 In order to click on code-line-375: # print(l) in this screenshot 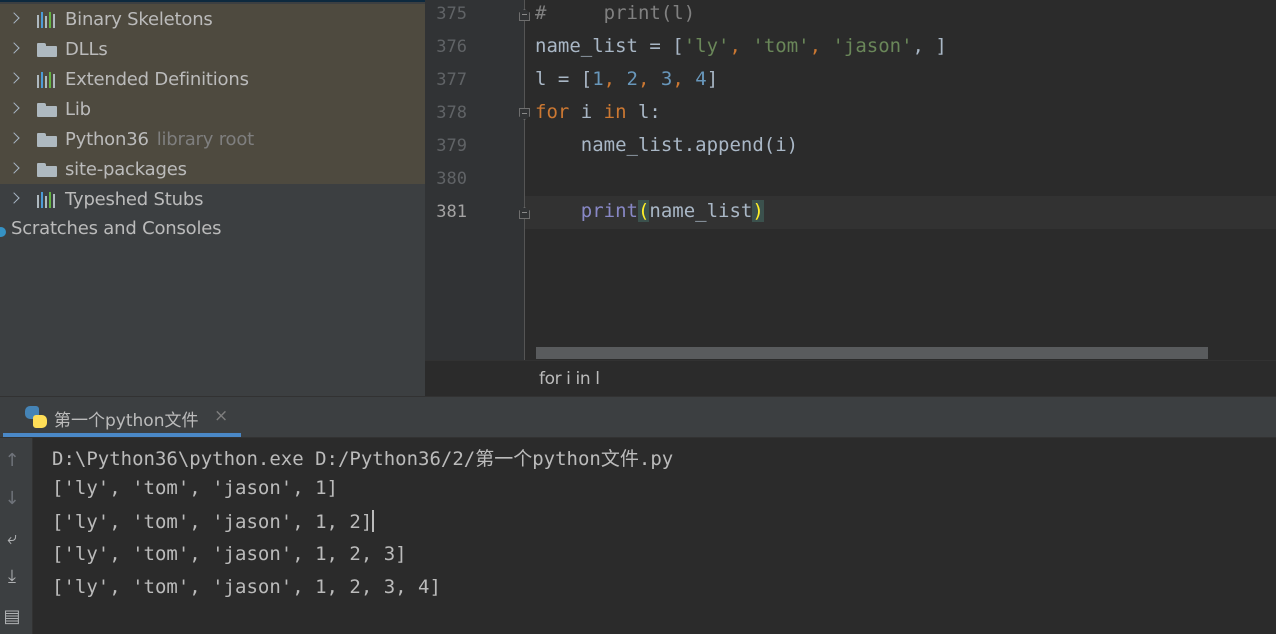, I will do `click(615, 13)`.